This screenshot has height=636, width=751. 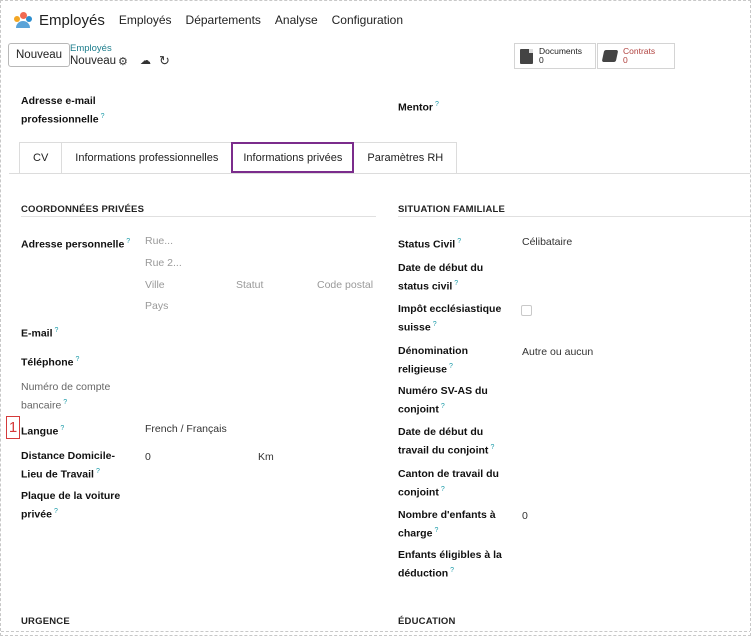 I want to click on documents-smart-button: Documents 0, so click(x=555, y=56).